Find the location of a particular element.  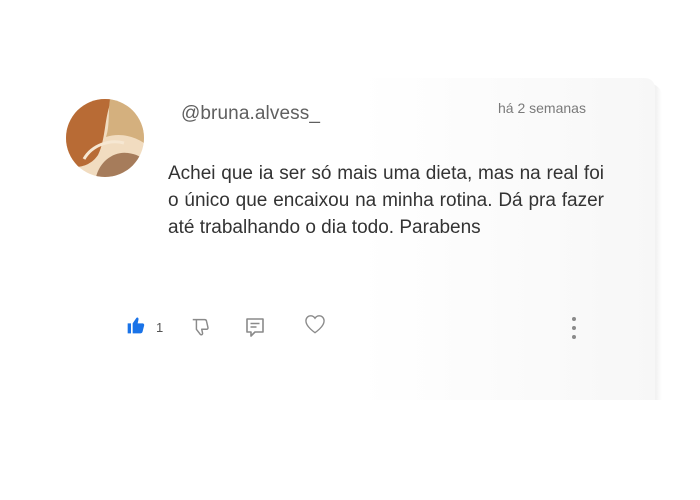

like-count: 1 is located at coordinates (160, 327).